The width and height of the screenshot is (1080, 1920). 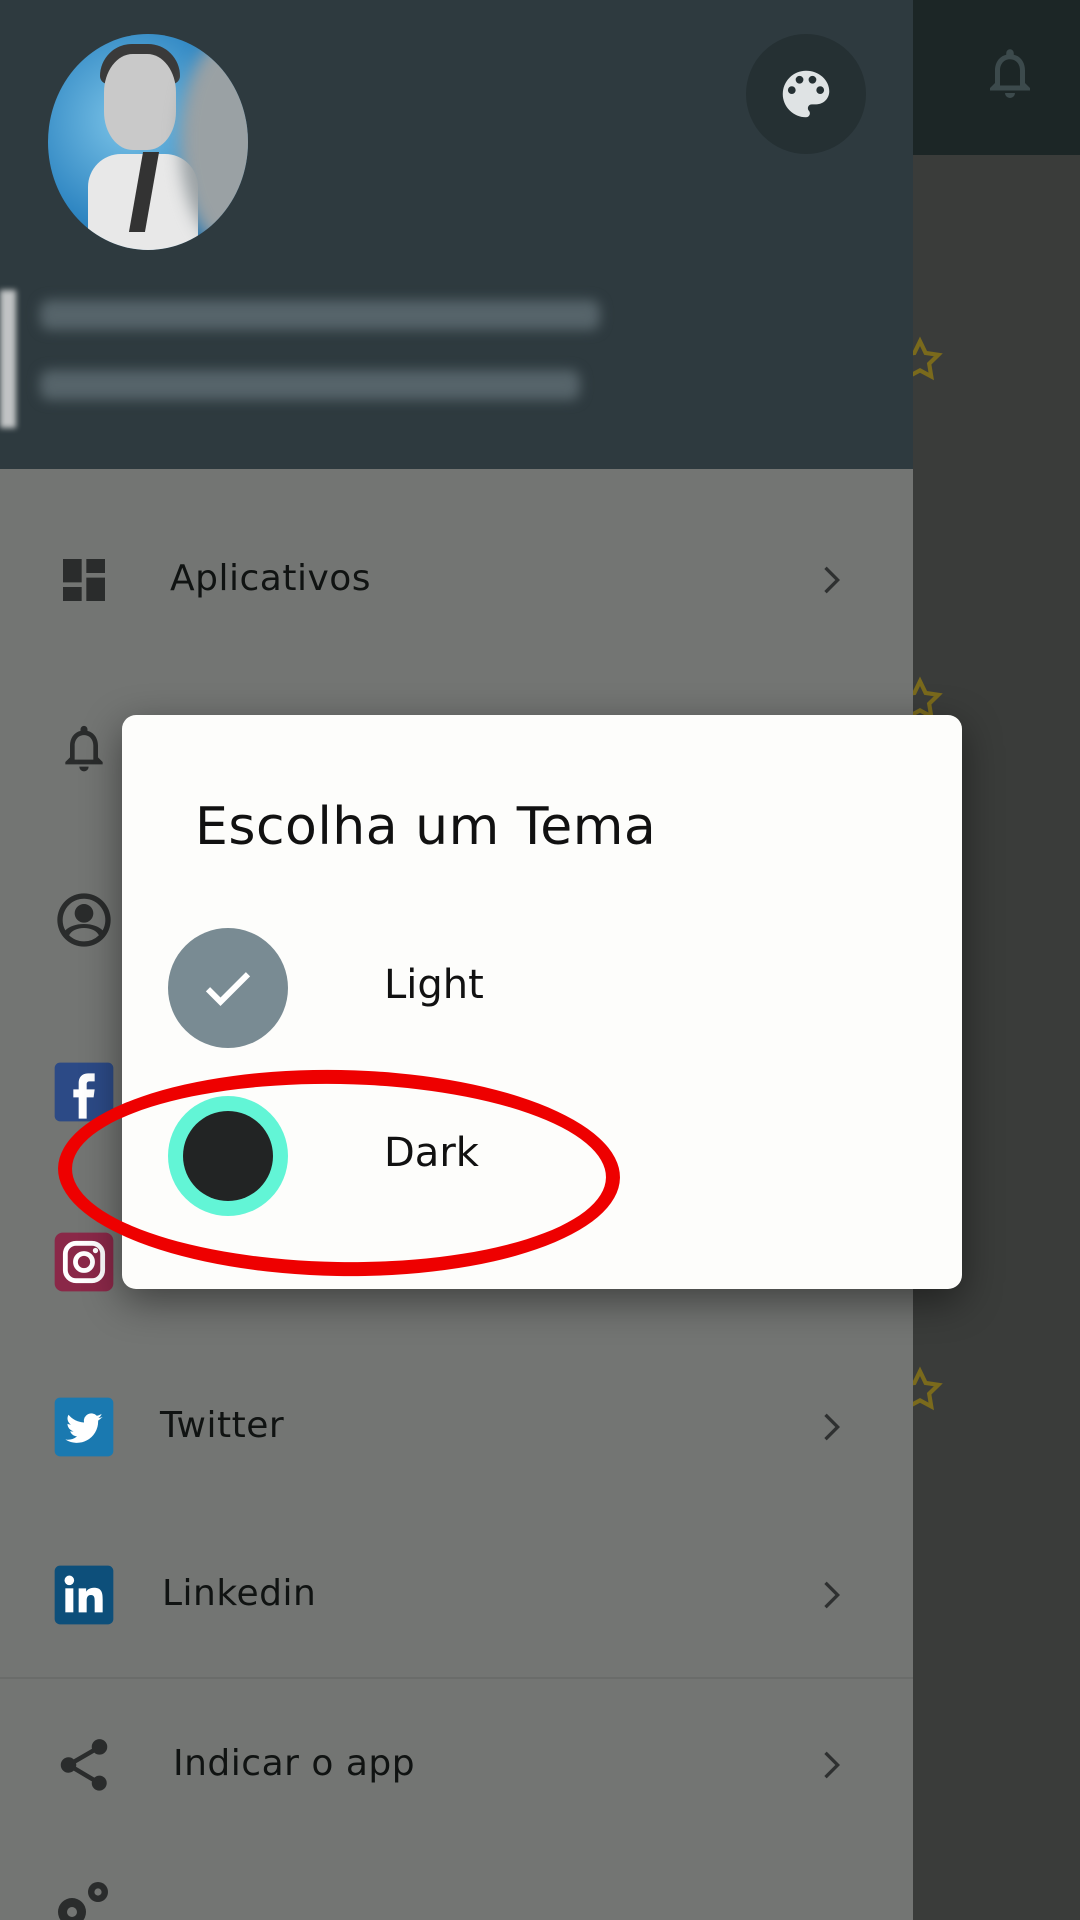 What do you see at coordinates (84, 1427) in the screenshot?
I see `twitter-icon` at bounding box center [84, 1427].